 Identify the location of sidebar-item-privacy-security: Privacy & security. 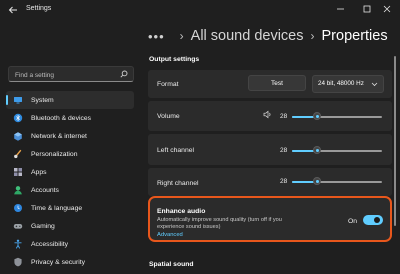
(70, 262).